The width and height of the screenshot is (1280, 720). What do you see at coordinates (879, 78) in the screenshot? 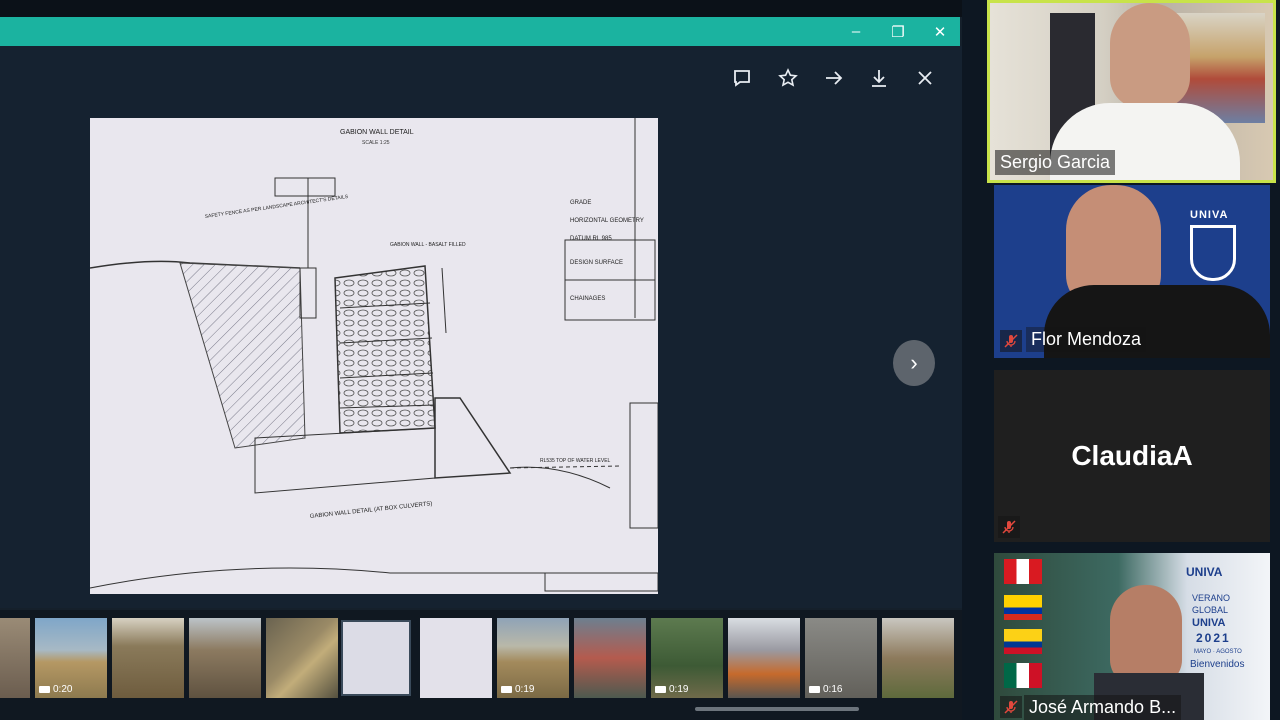
I see `download-icon` at bounding box center [879, 78].